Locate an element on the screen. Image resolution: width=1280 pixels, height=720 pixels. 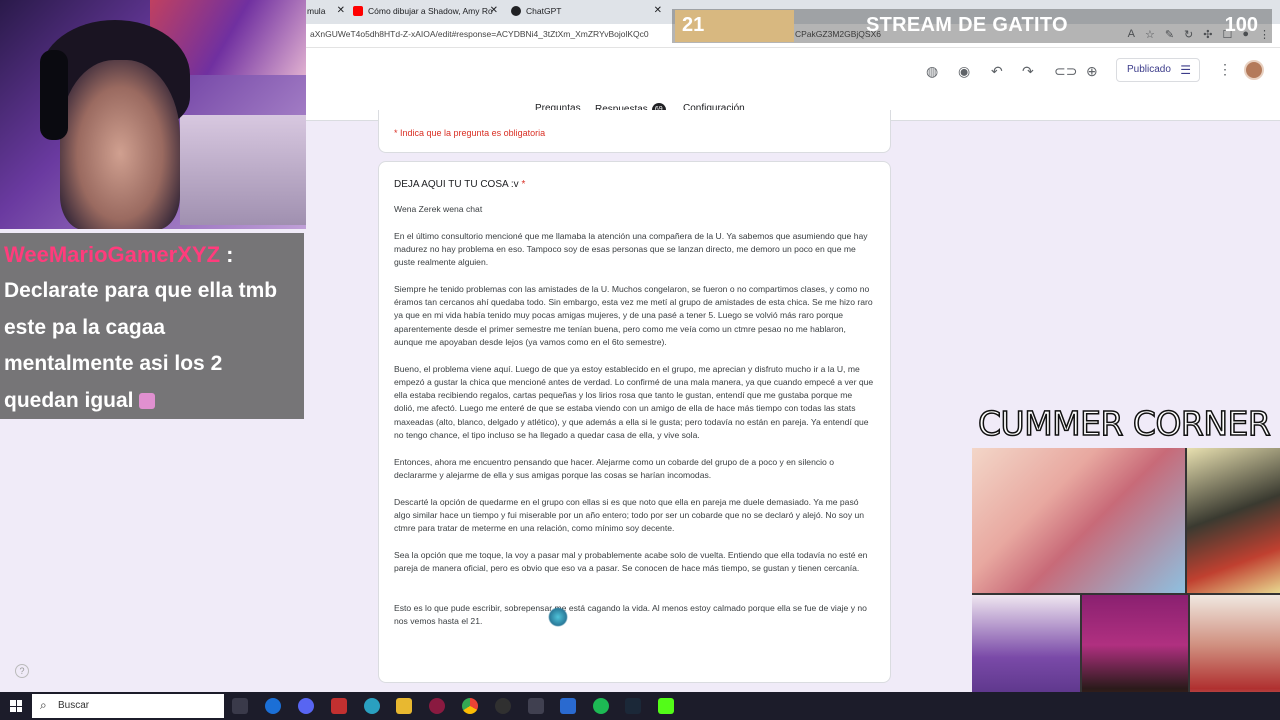
windows-taskbar: ⌕ Buscar is located at coordinates (640, 706).